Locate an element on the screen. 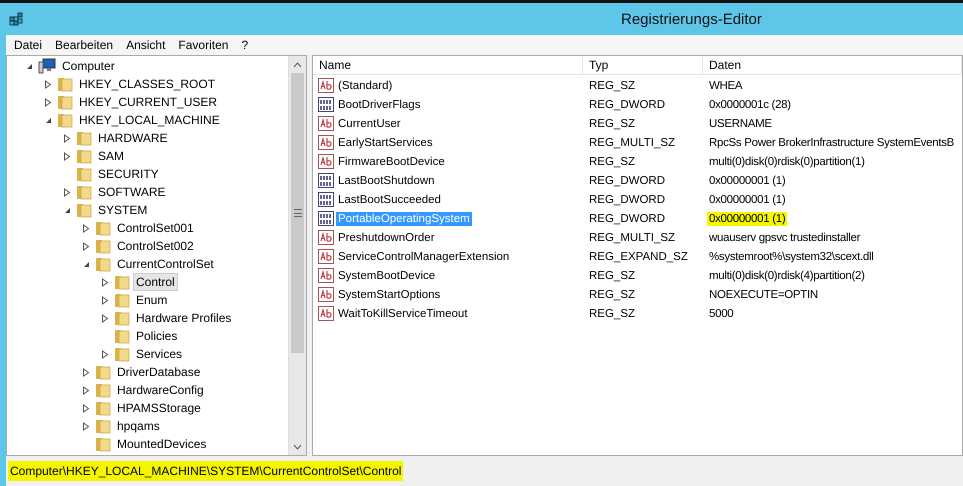  tree-item: Control is located at coordinates (155, 282).